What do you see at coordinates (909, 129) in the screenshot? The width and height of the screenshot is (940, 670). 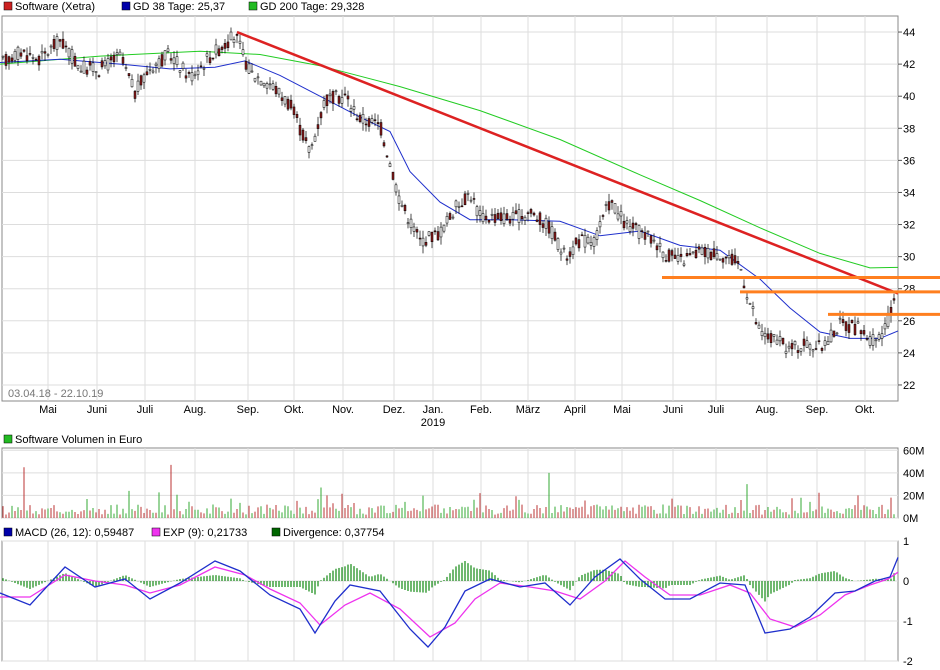 I see `price-y-tick-label: 38` at bounding box center [909, 129].